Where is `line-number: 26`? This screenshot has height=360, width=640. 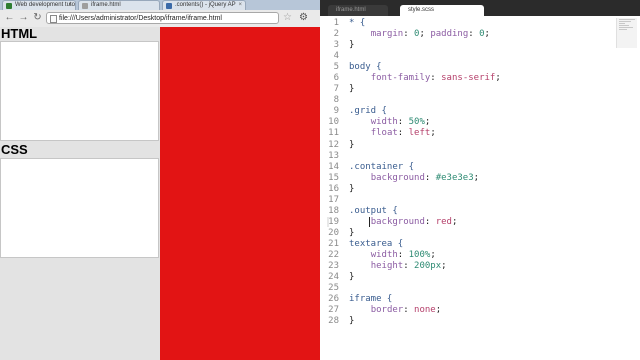 line-number: 26 is located at coordinates (333, 299).